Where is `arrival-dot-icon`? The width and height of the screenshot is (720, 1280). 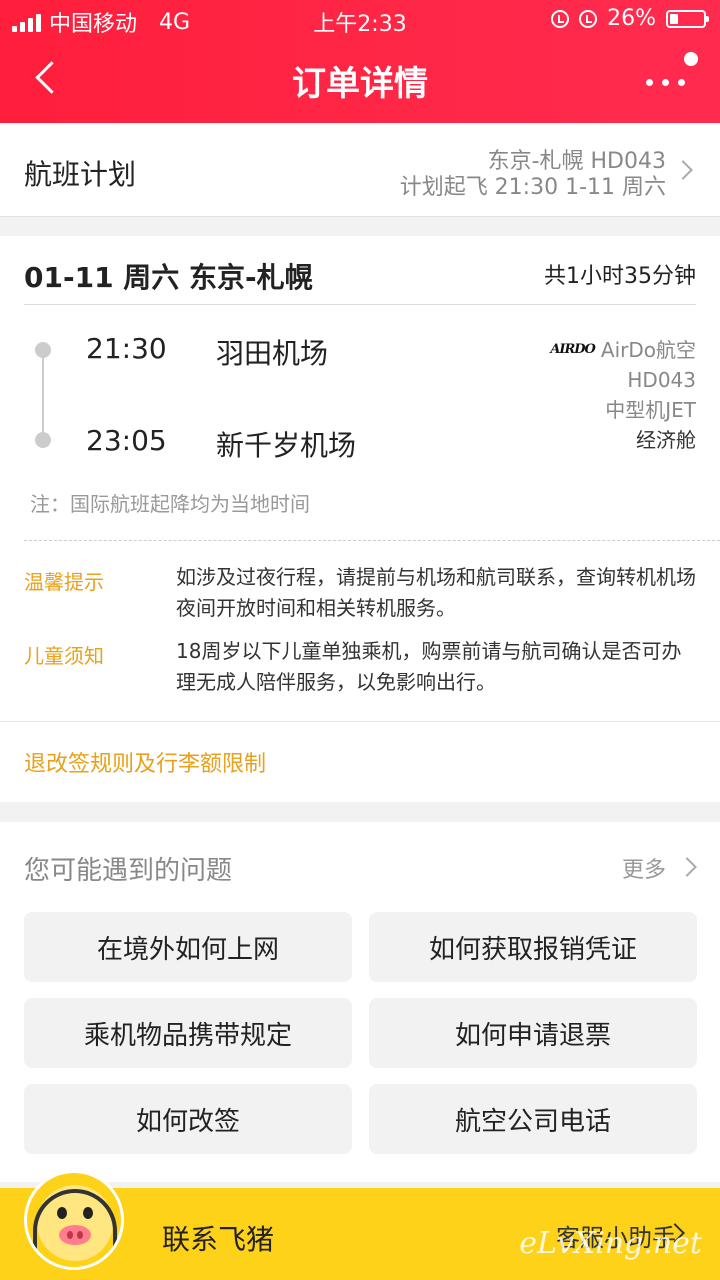 arrival-dot-icon is located at coordinates (43, 440).